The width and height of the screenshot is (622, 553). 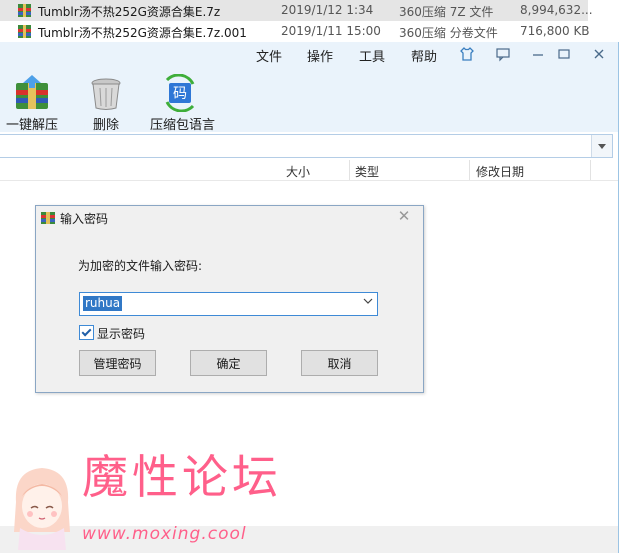 I want to click on one-click-extract-icon, so click(x=32, y=92).